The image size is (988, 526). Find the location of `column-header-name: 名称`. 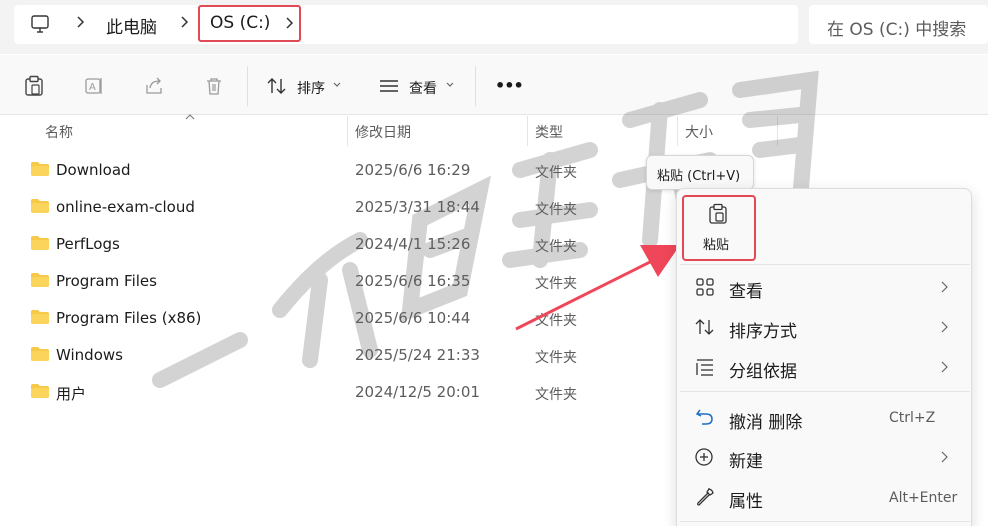

column-header-name: 名称 is located at coordinates (59, 132).